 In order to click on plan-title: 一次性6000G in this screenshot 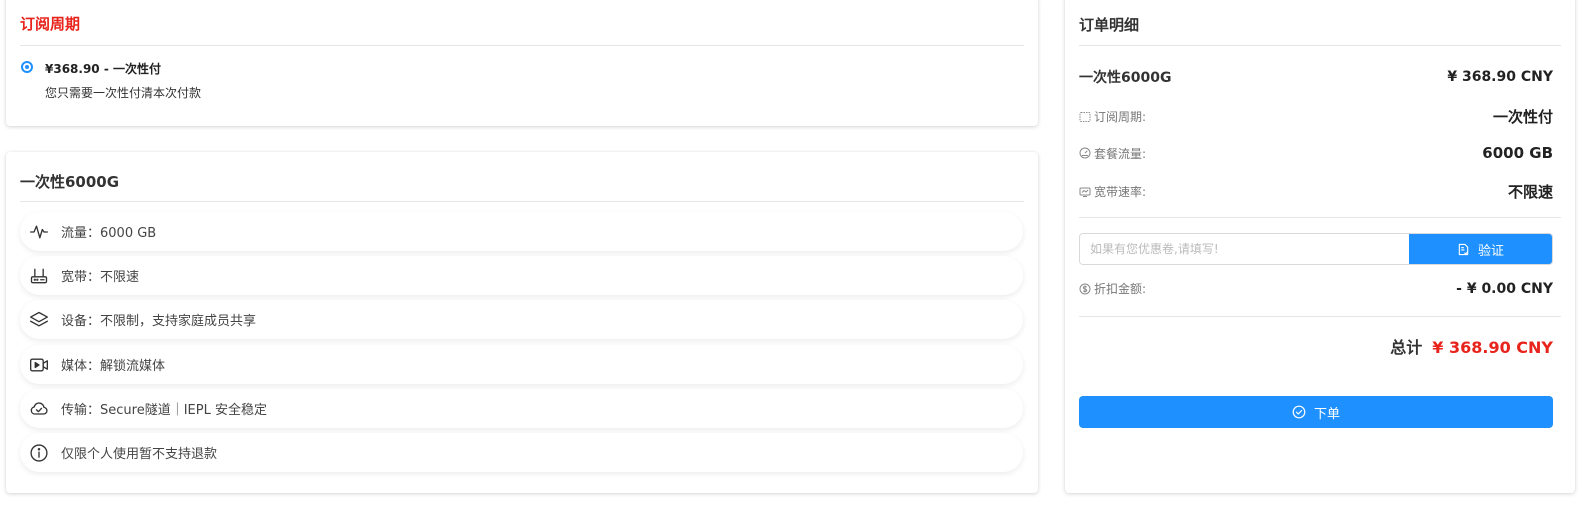, I will do `click(70, 182)`.